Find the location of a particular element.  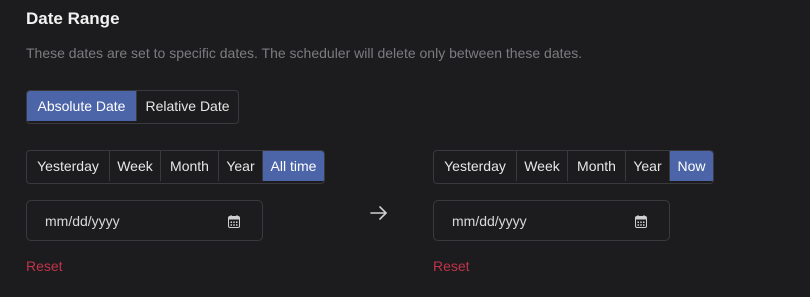

start-date-value: mm/dd/yyyy is located at coordinates (82, 221).